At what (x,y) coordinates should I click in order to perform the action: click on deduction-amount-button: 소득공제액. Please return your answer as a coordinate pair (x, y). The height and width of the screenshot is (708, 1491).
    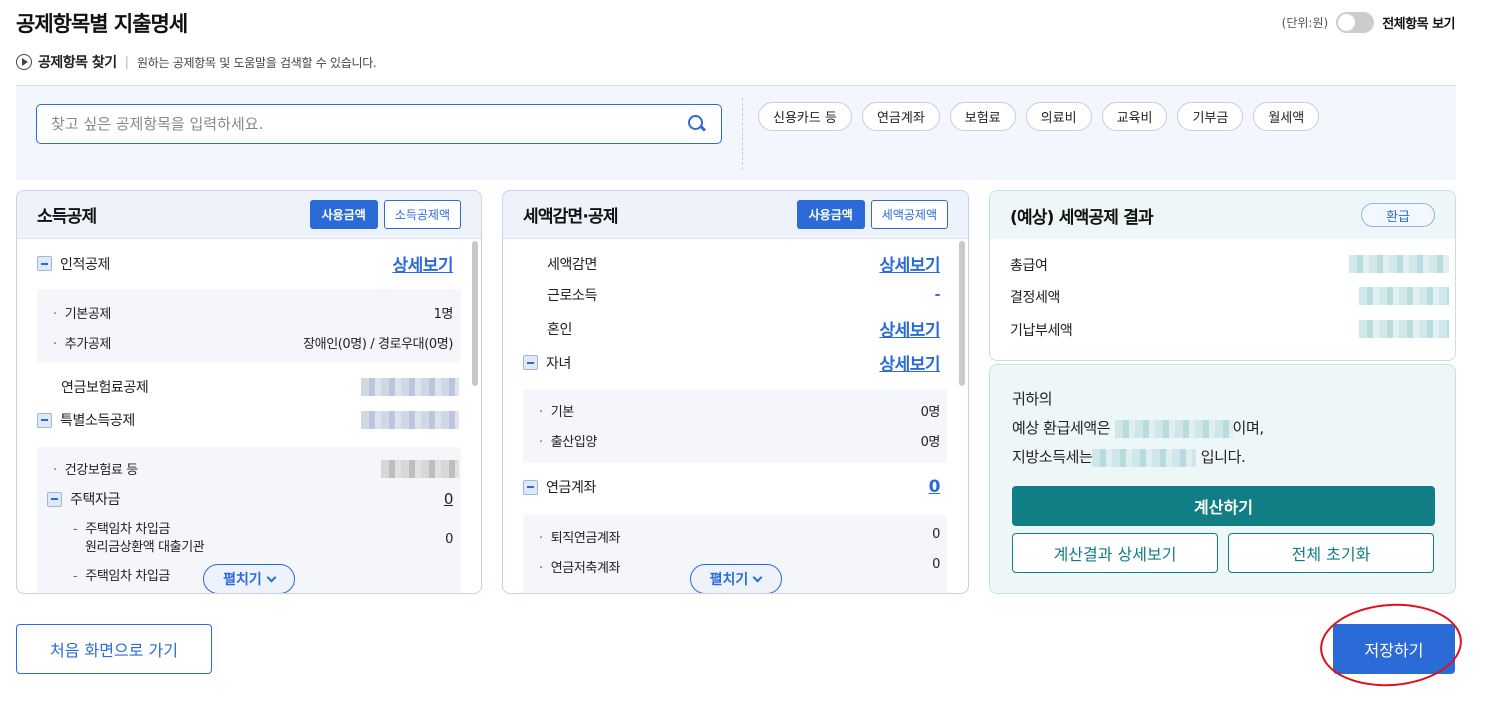
    Looking at the image, I should click on (422, 214).